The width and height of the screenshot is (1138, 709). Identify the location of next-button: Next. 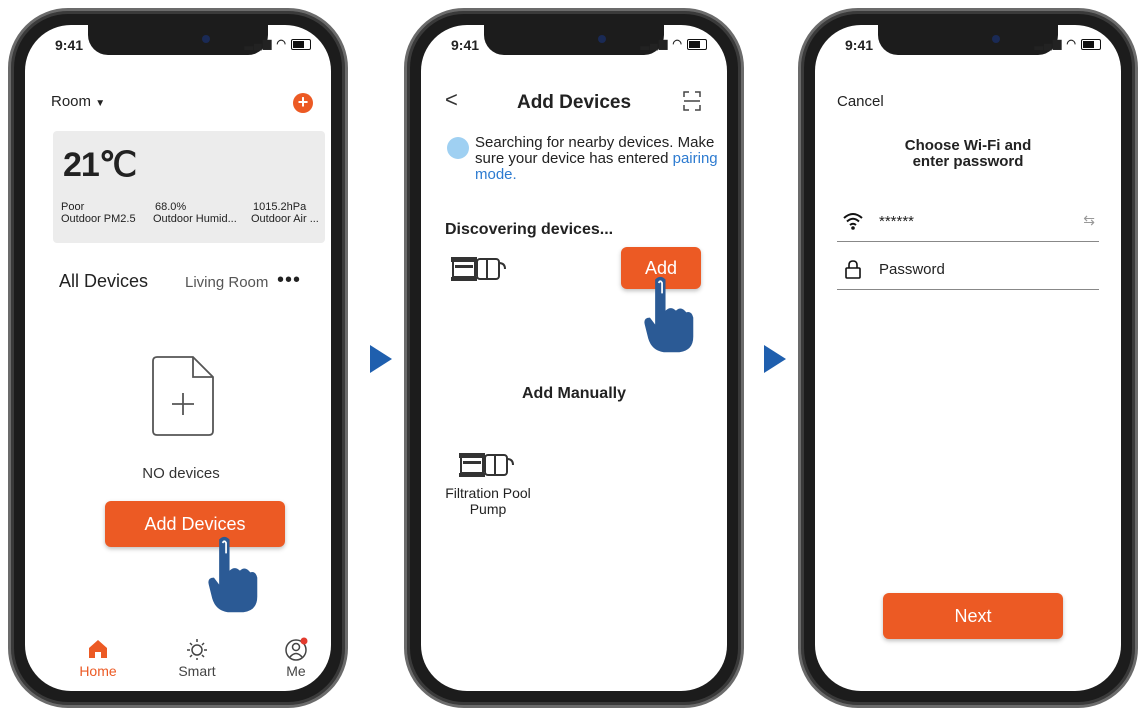
(973, 616).